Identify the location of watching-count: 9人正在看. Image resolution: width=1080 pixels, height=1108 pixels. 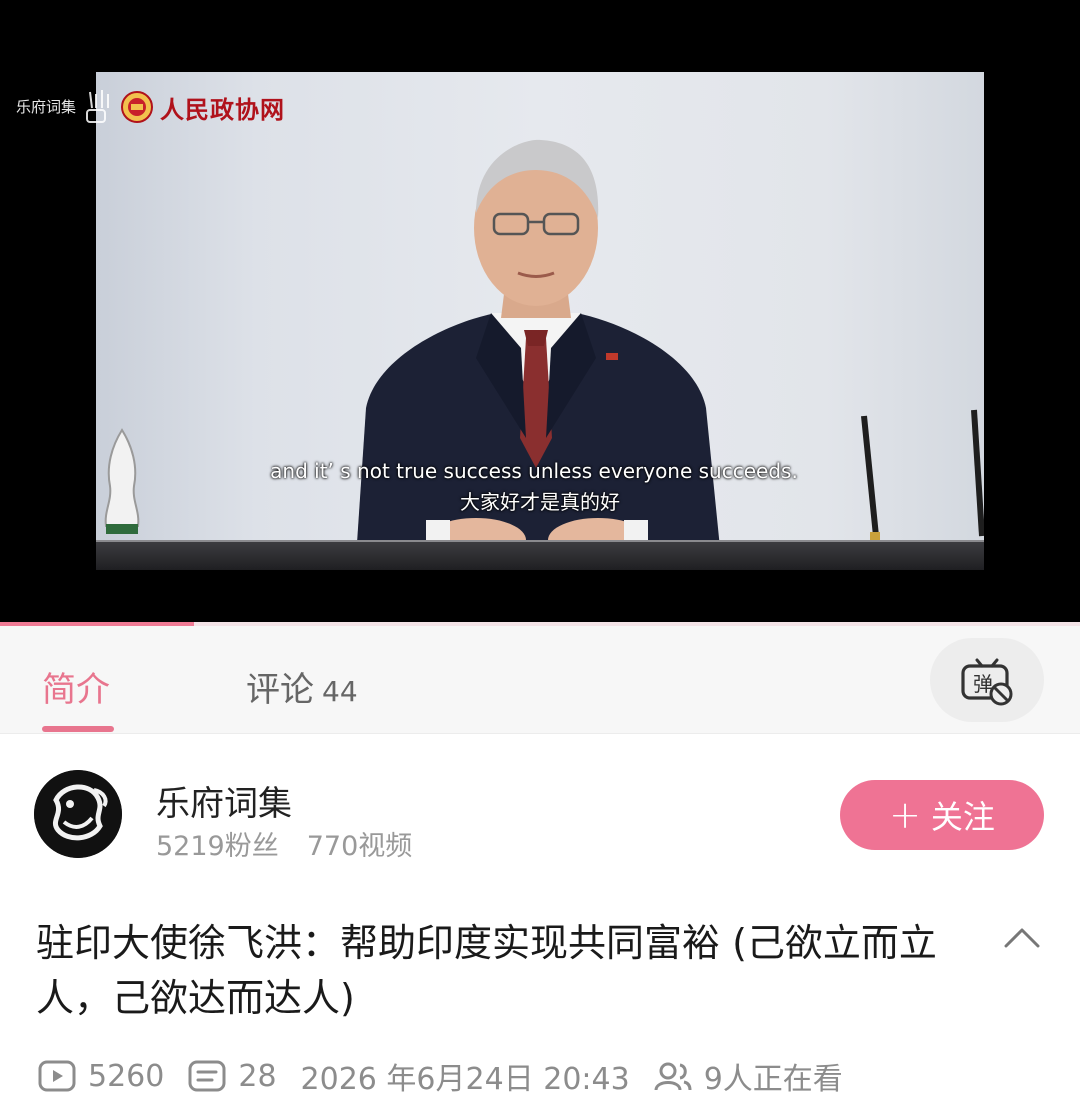
(773, 1079).